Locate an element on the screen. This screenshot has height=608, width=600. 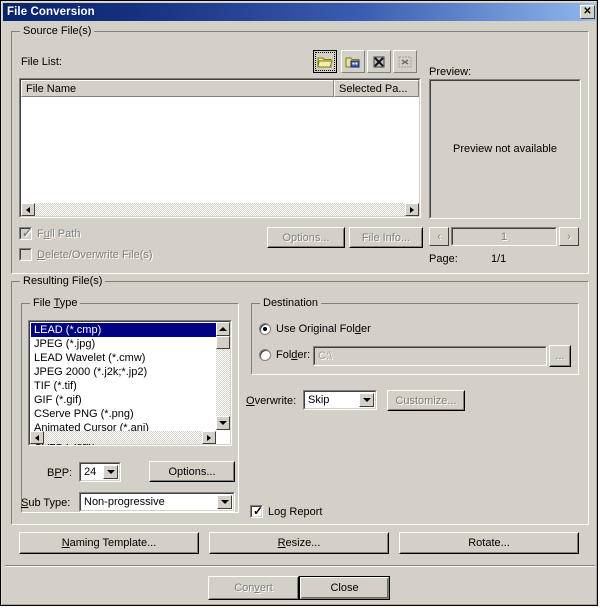
delete-file-icon is located at coordinates (379, 61).